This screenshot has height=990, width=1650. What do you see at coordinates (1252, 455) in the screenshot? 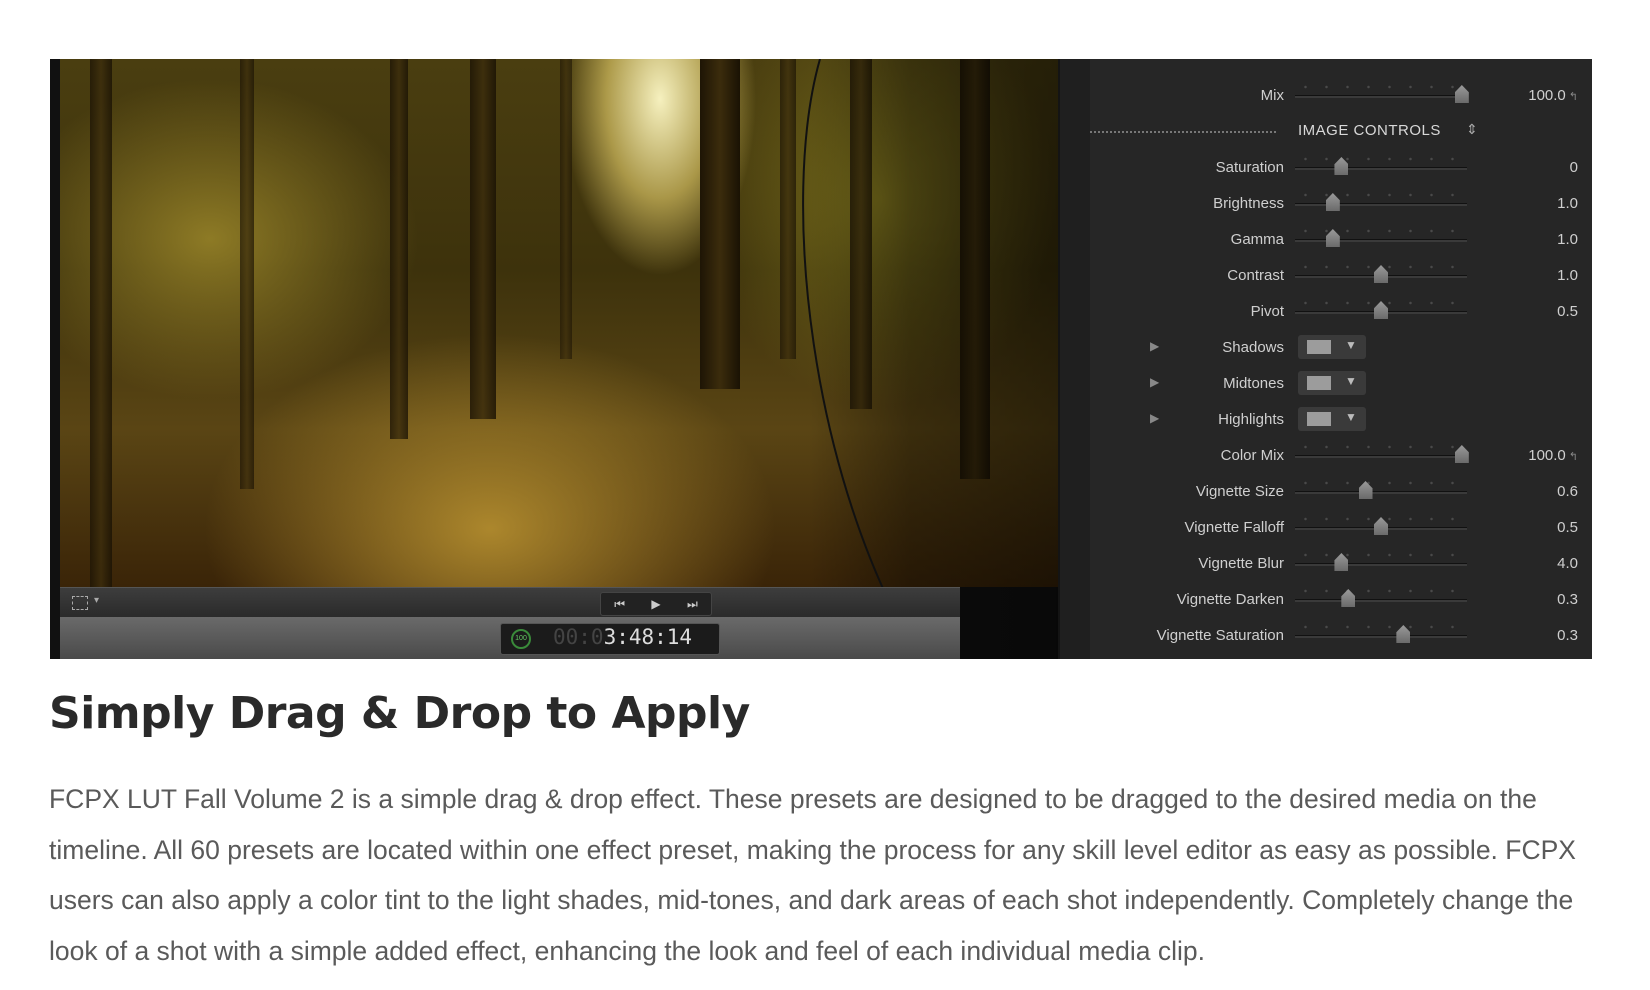
I see `slider-label: Color Mix` at bounding box center [1252, 455].